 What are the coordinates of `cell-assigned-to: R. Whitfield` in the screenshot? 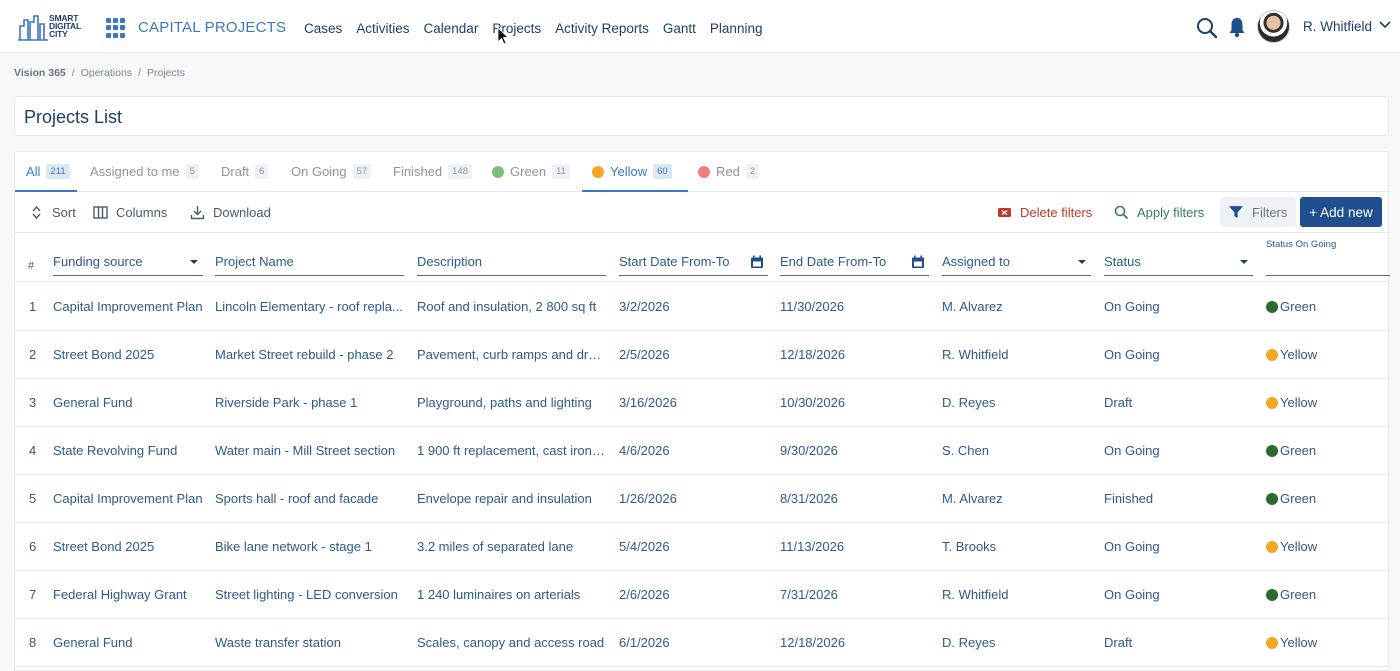 It's located at (975, 354).